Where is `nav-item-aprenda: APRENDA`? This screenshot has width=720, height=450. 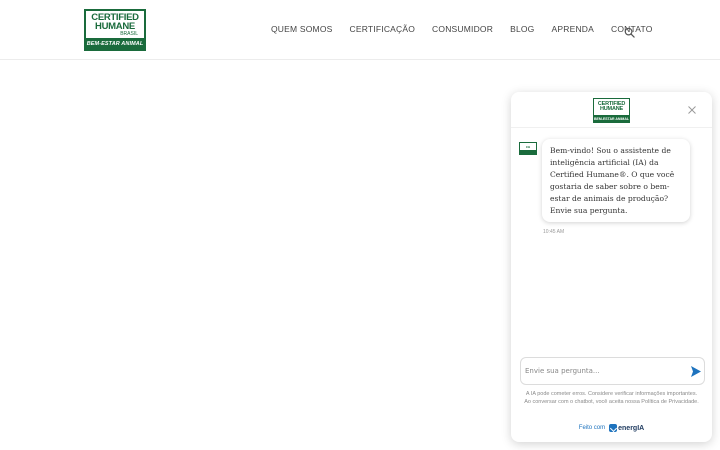
nav-item-aprenda: APRENDA is located at coordinates (573, 29).